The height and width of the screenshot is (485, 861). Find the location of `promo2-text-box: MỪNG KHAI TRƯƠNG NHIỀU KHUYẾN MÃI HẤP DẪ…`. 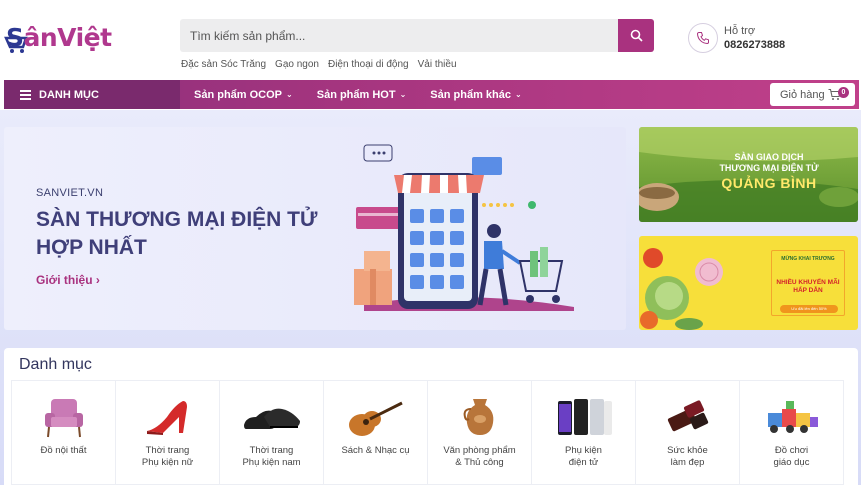

promo2-text-box: MỪNG KHAI TRƯƠNG NHIỀU KHUYẾN MÃI HẤP DẪ… is located at coordinates (808, 283).